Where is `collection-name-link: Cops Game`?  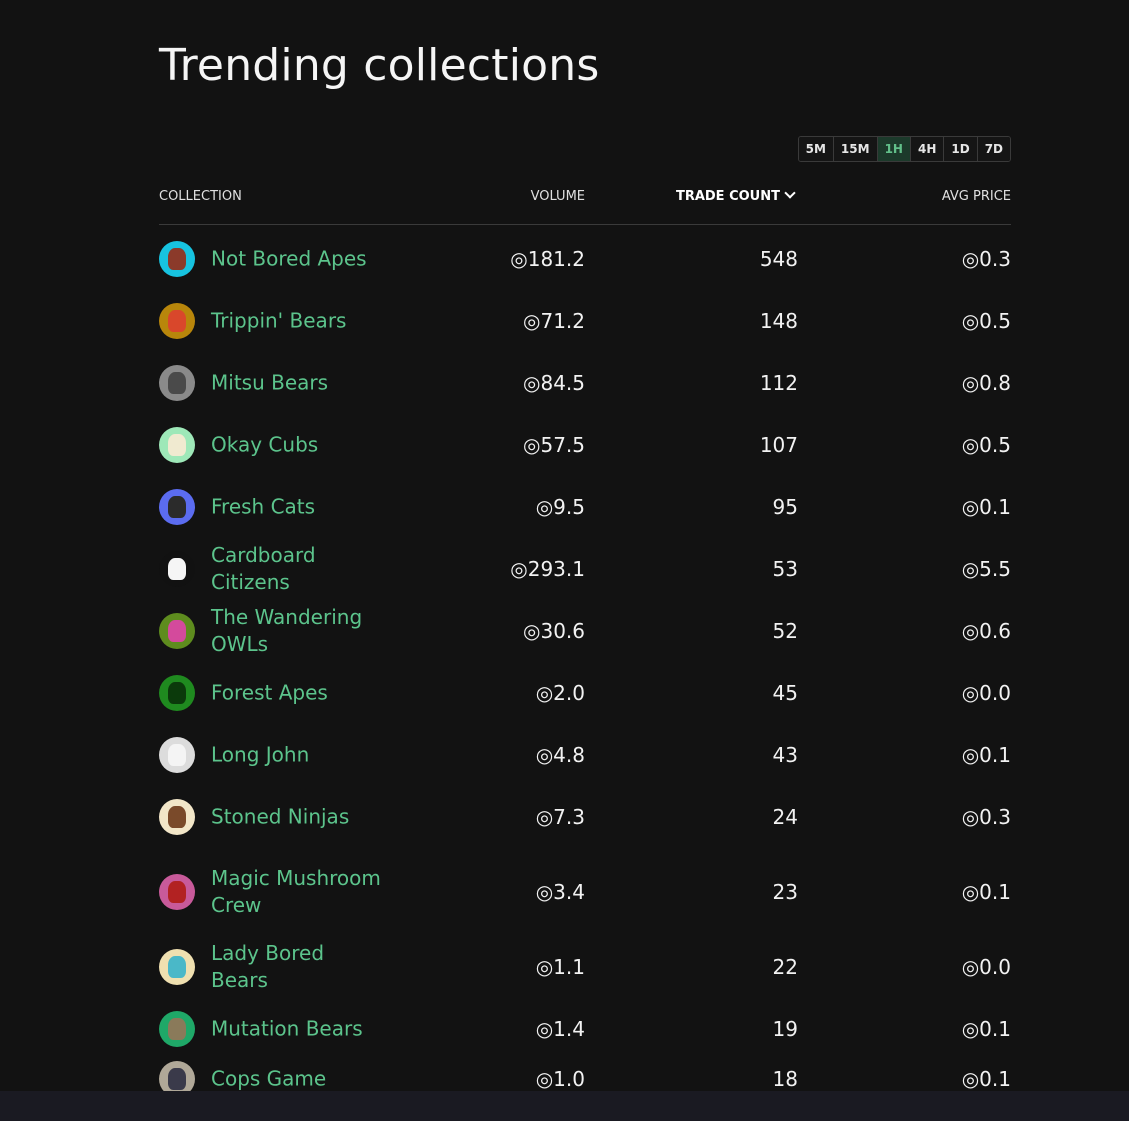 collection-name-link: Cops Game is located at coordinates (296, 1079).